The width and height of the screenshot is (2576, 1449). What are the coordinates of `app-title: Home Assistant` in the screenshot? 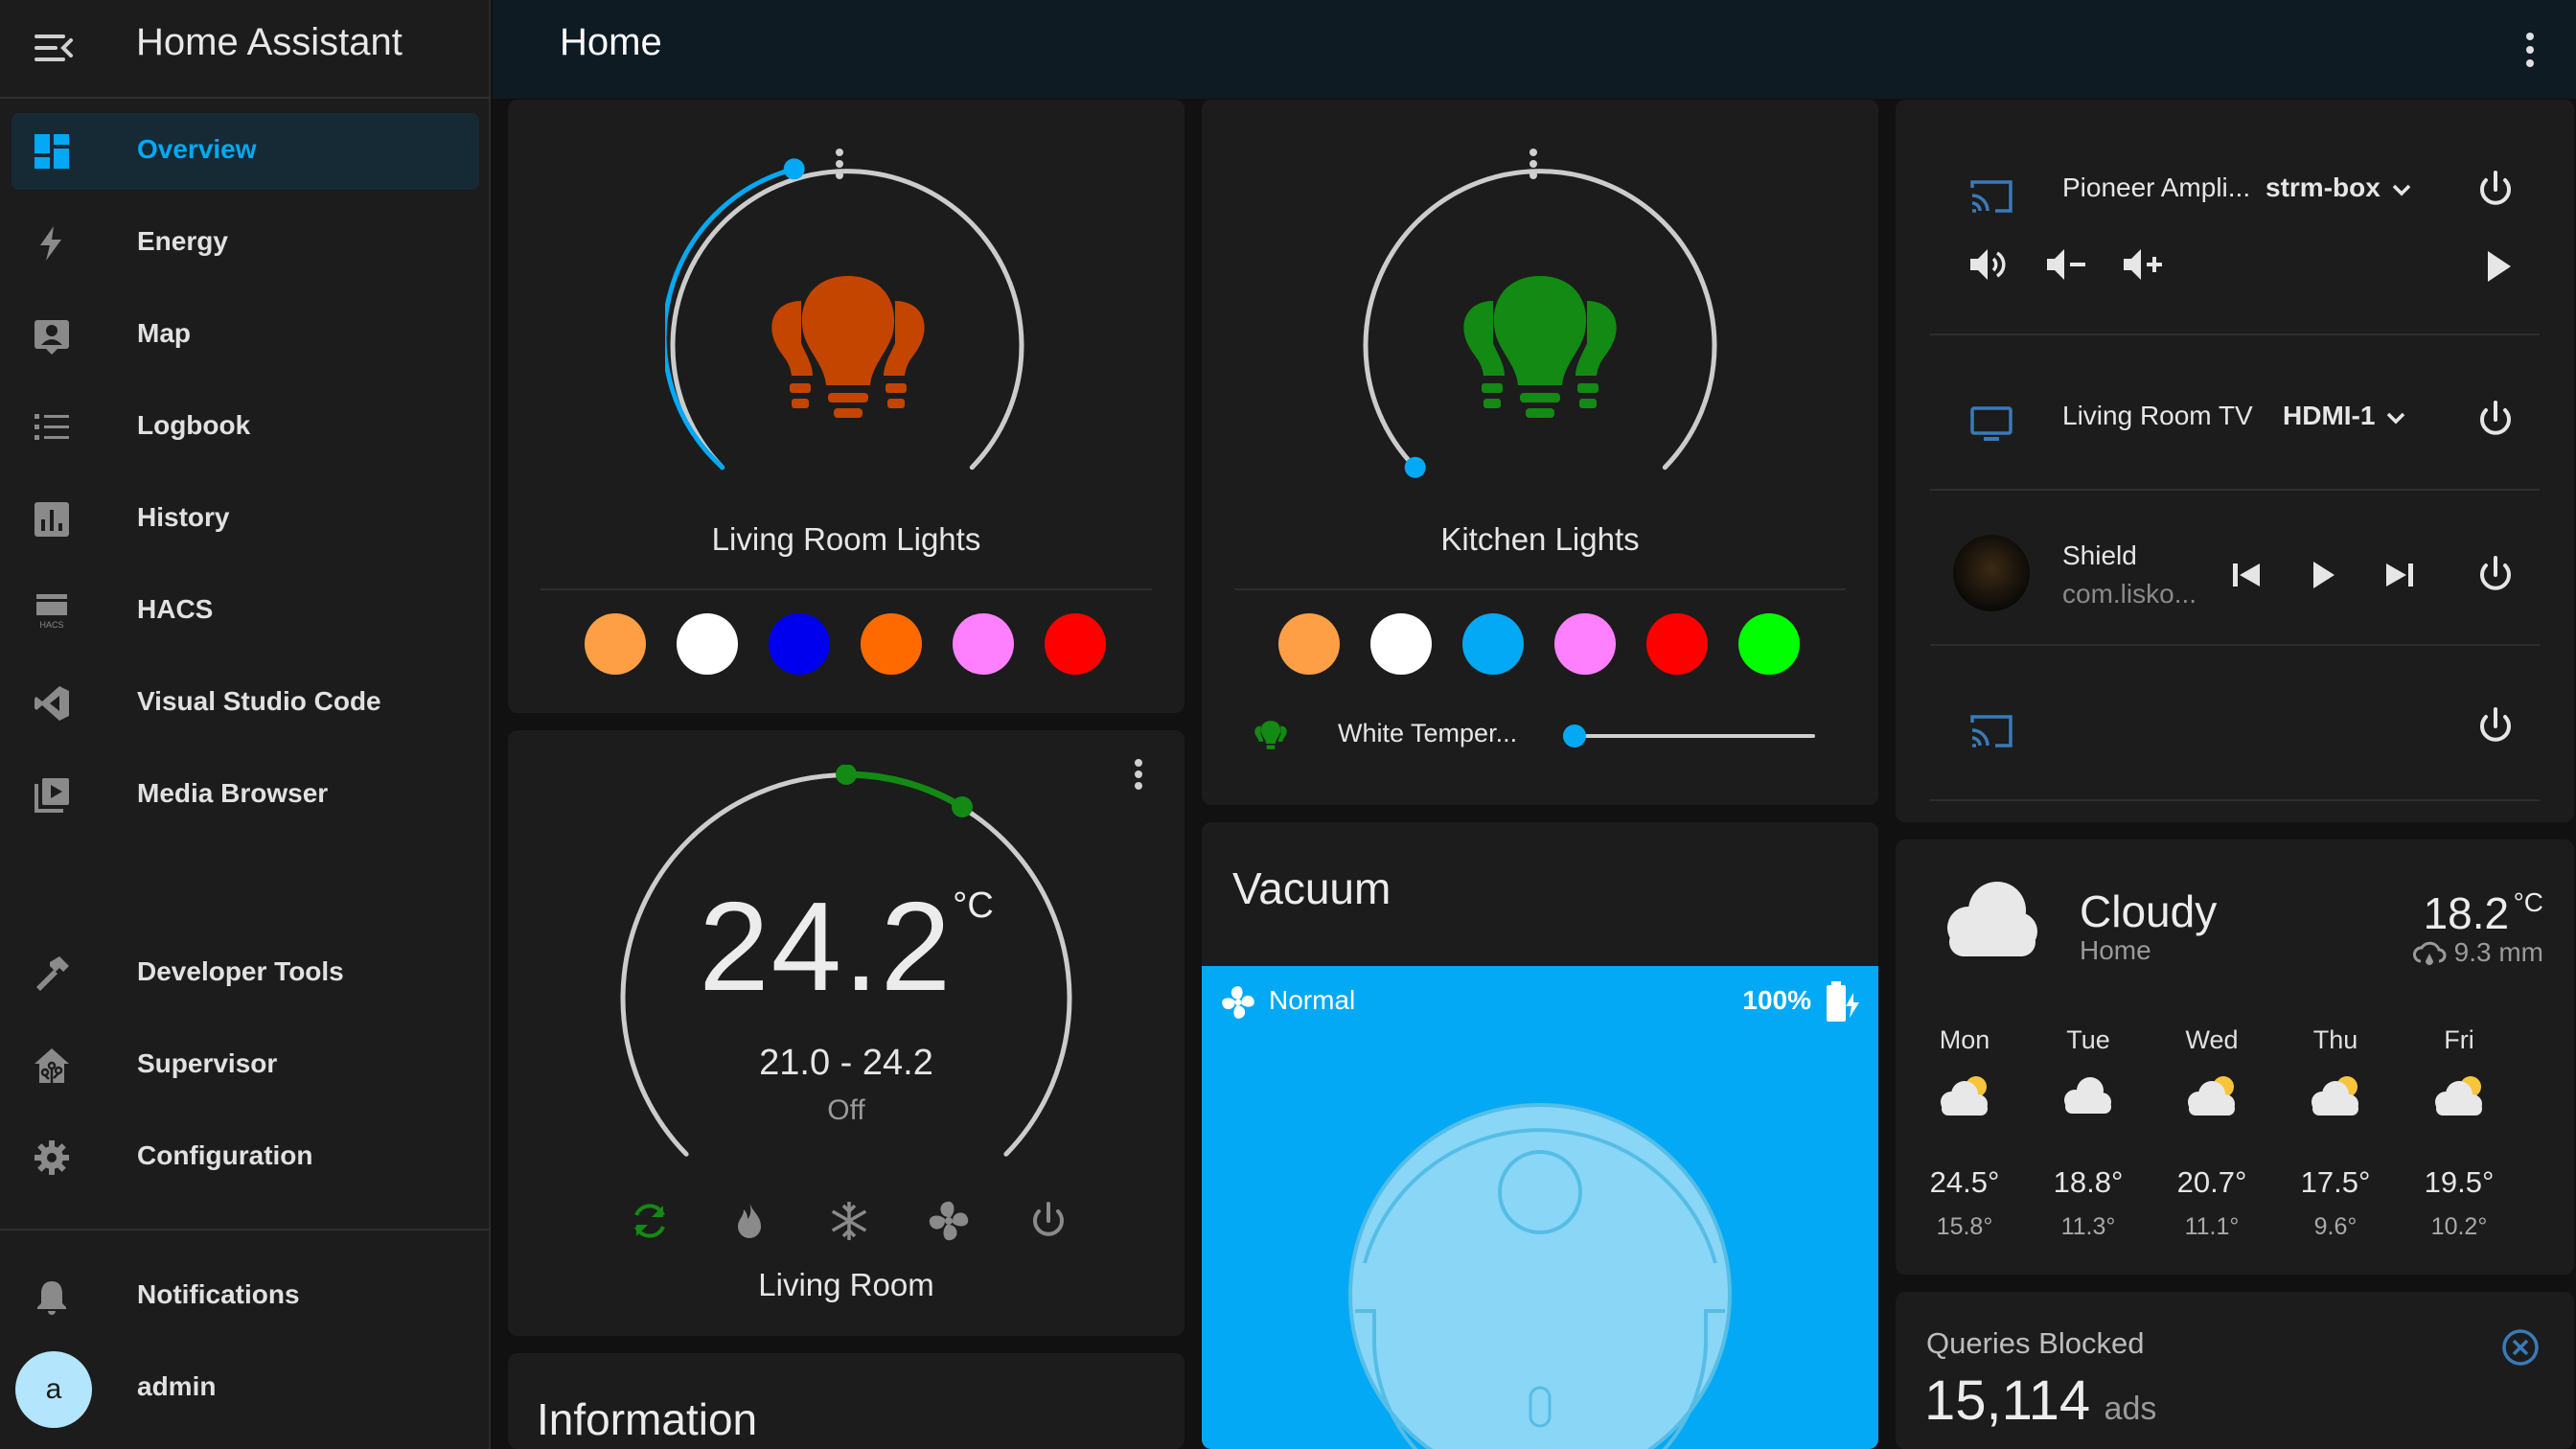 It's located at (269, 42).